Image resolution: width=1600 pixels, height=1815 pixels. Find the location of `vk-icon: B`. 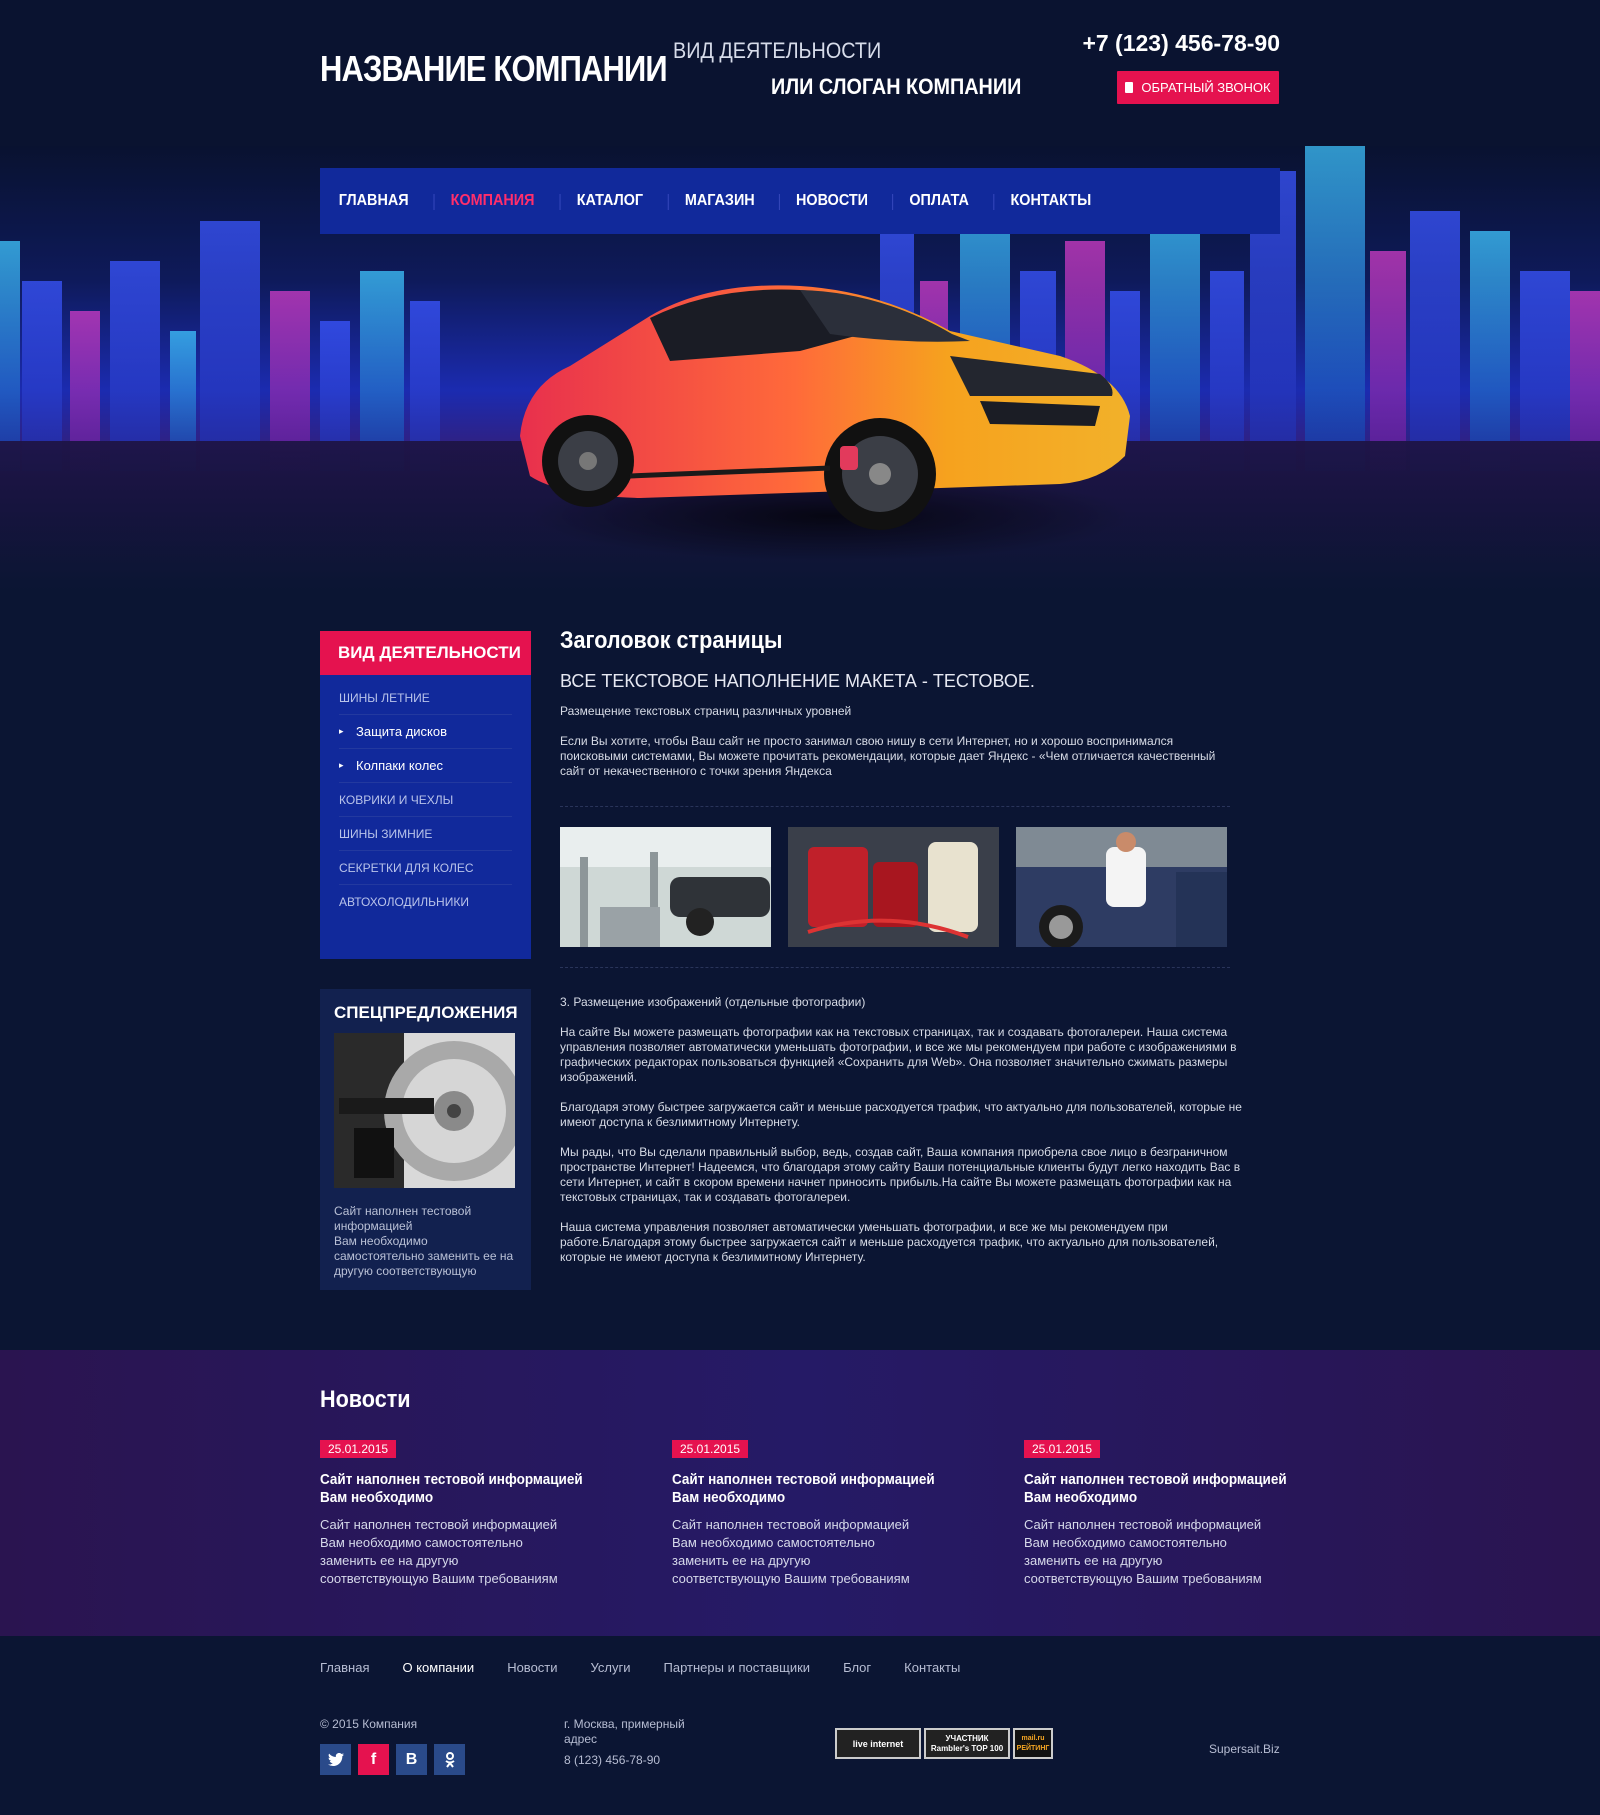

vk-icon: B is located at coordinates (411, 1759).